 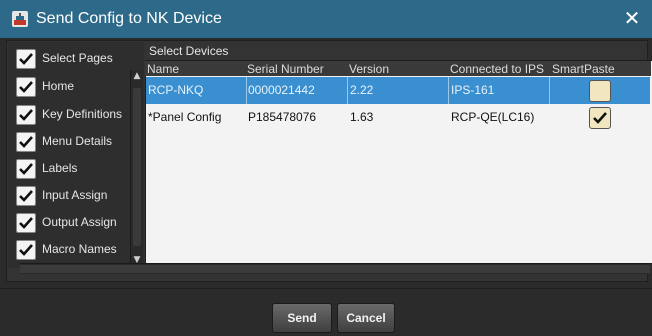 What do you see at coordinates (632, 18) in the screenshot?
I see `close-icon: ✕` at bounding box center [632, 18].